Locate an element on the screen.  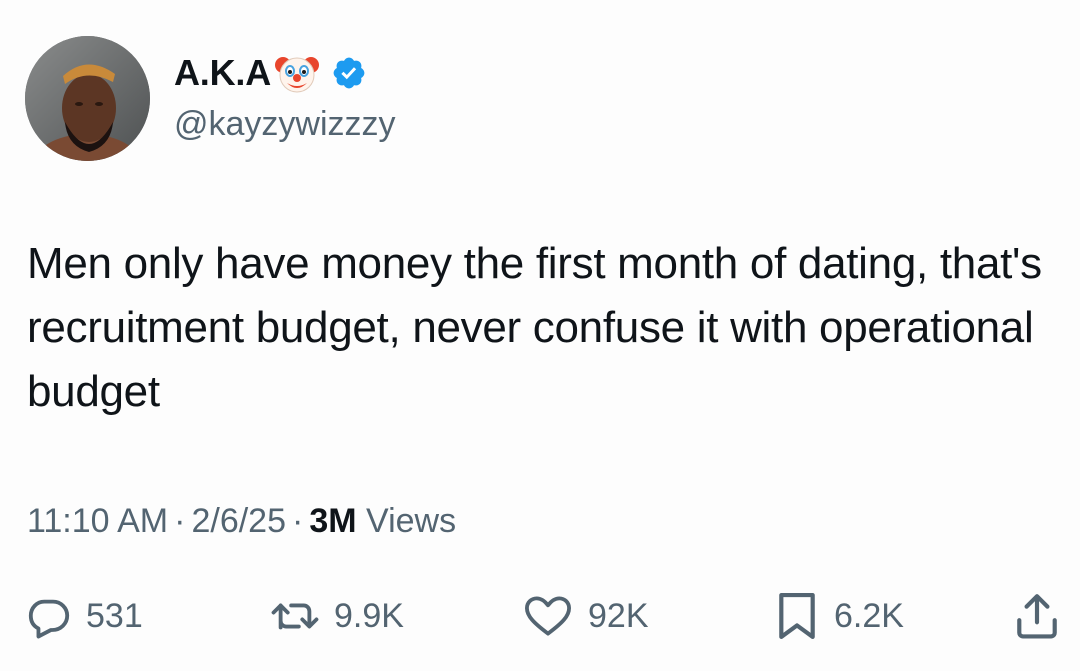
share-icon is located at coordinates (1037, 616).